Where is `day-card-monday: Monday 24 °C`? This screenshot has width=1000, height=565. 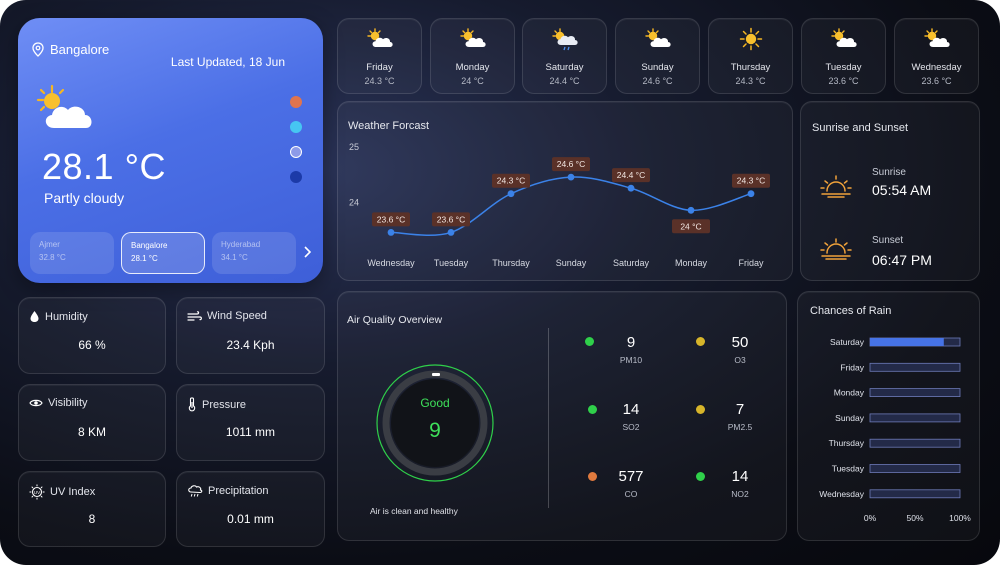 day-card-monday: Monday 24 °C is located at coordinates (472, 56).